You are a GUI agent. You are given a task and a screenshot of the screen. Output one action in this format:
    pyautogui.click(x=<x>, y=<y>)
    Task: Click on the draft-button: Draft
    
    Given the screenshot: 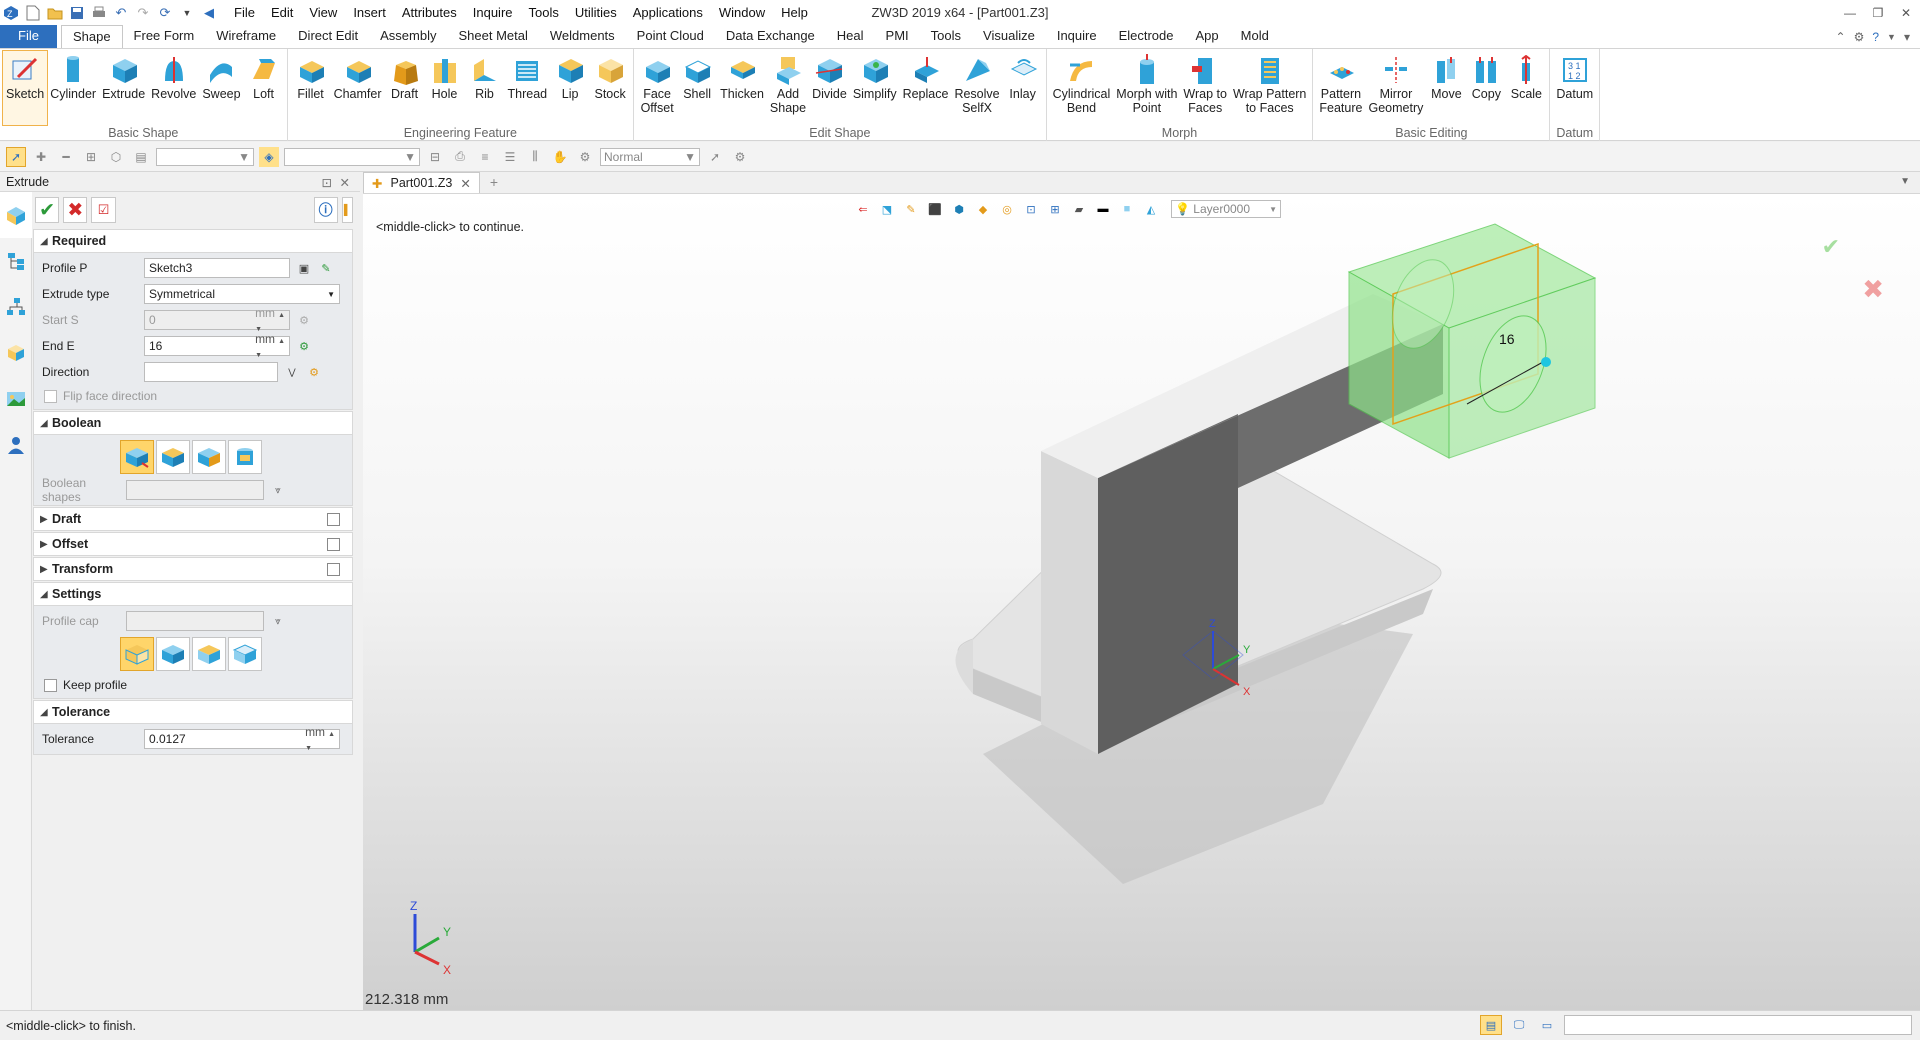 What is the action you would take?
    pyautogui.click(x=405, y=88)
    